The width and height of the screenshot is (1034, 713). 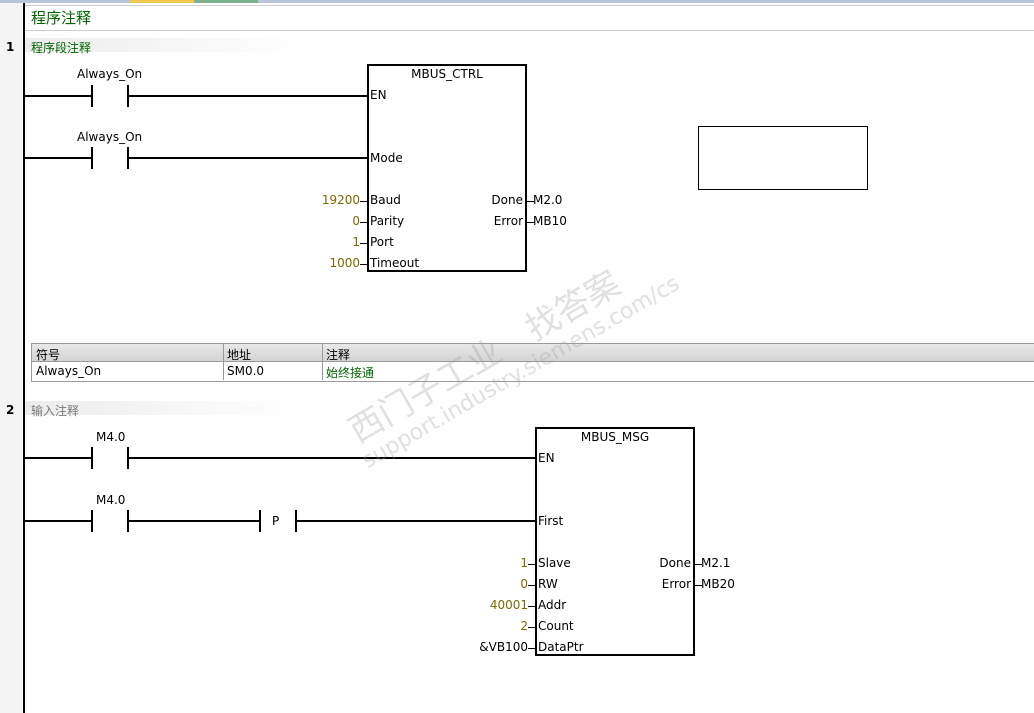 What do you see at coordinates (24, 358) in the screenshot?
I see `power-rail` at bounding box center [24, 358].